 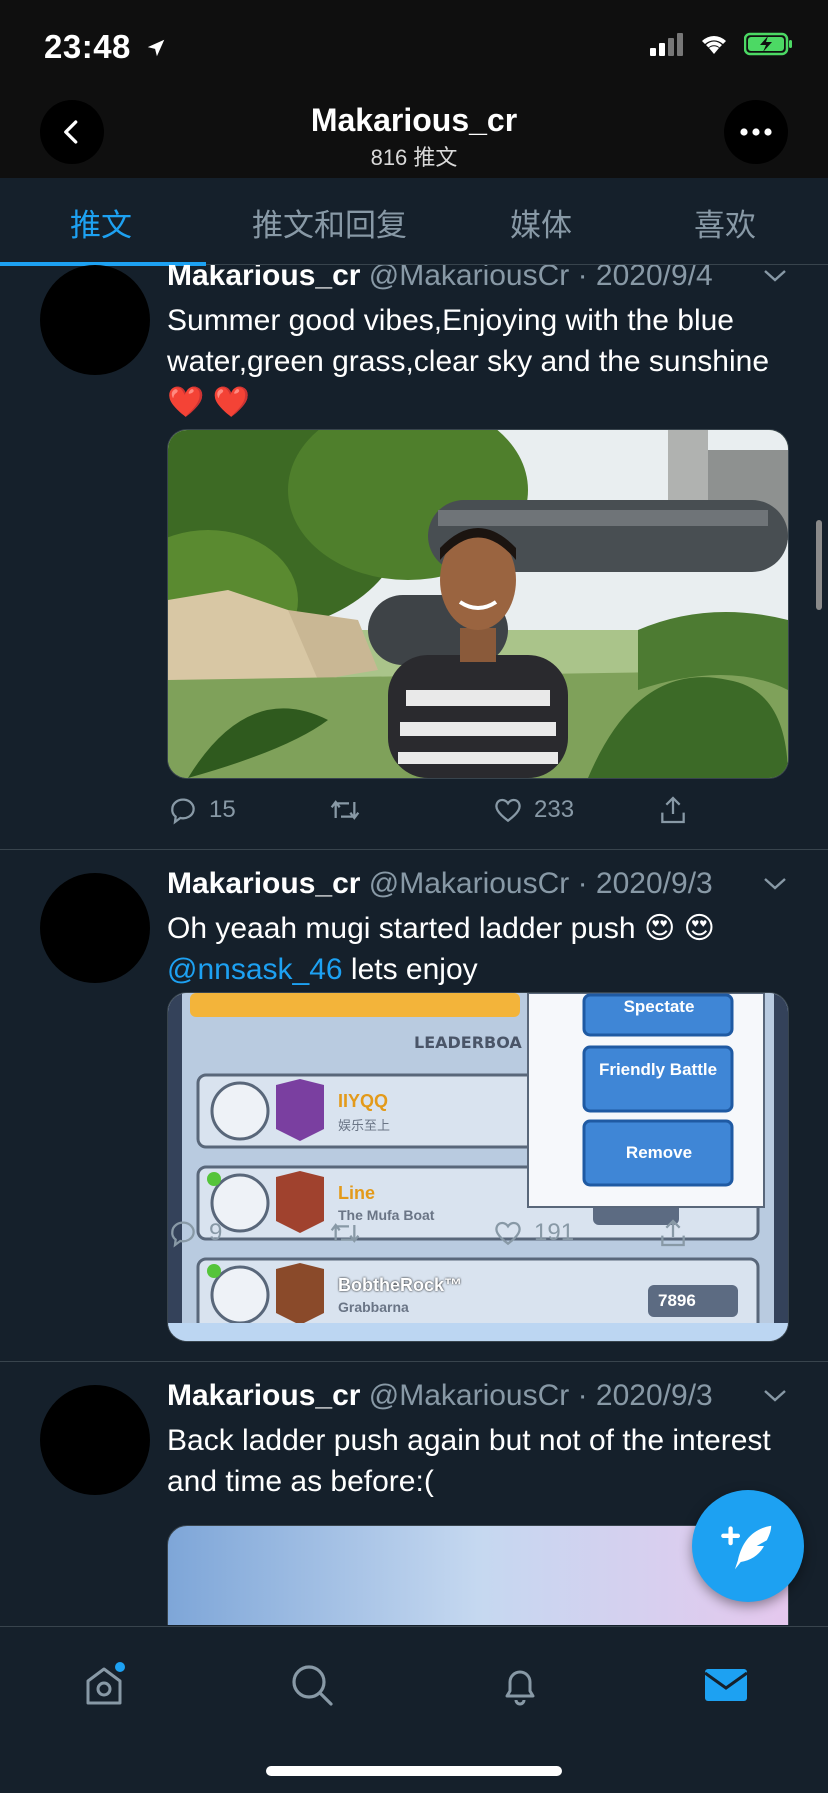 What do you see at coordinates (533, 810) in the screenshot?
I see `like-button: 233` at bounding box center [533, 810].